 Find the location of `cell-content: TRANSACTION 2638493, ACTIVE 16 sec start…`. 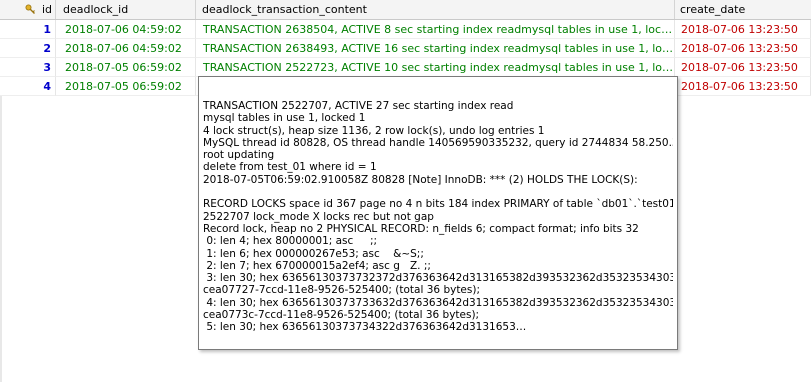

cell-content: TRANSACTION 2638493, ACTIVE 16 sec start… is located at coordinates (435, 48).